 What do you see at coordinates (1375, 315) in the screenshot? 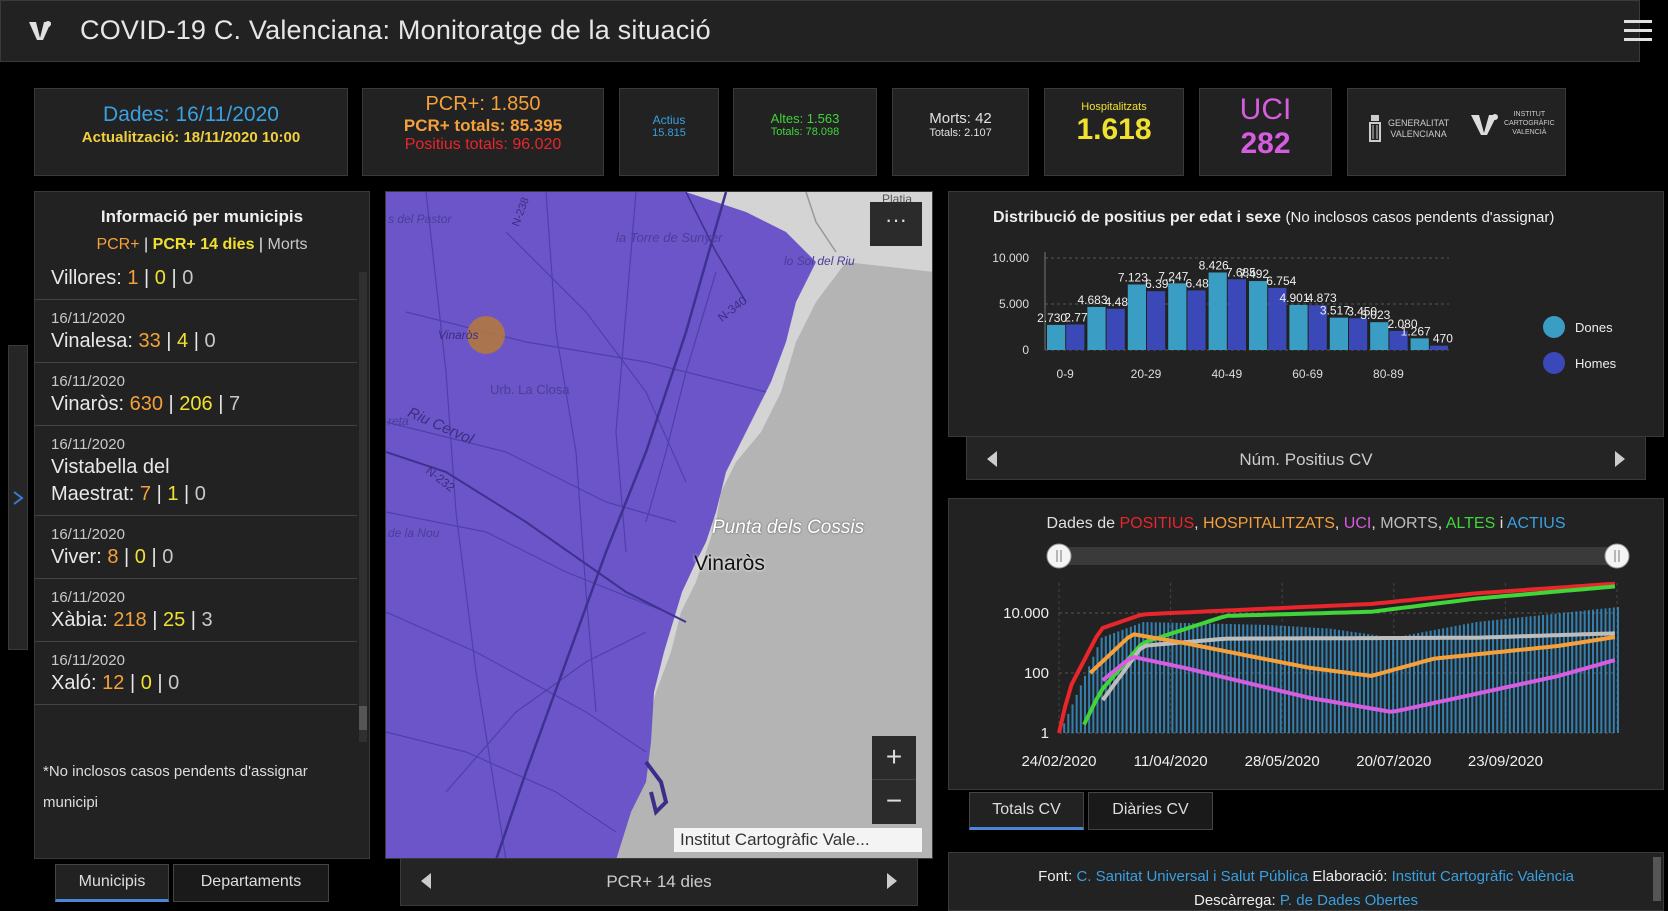
I see `data-label: 3.023` at bounding box center [1375, 315].